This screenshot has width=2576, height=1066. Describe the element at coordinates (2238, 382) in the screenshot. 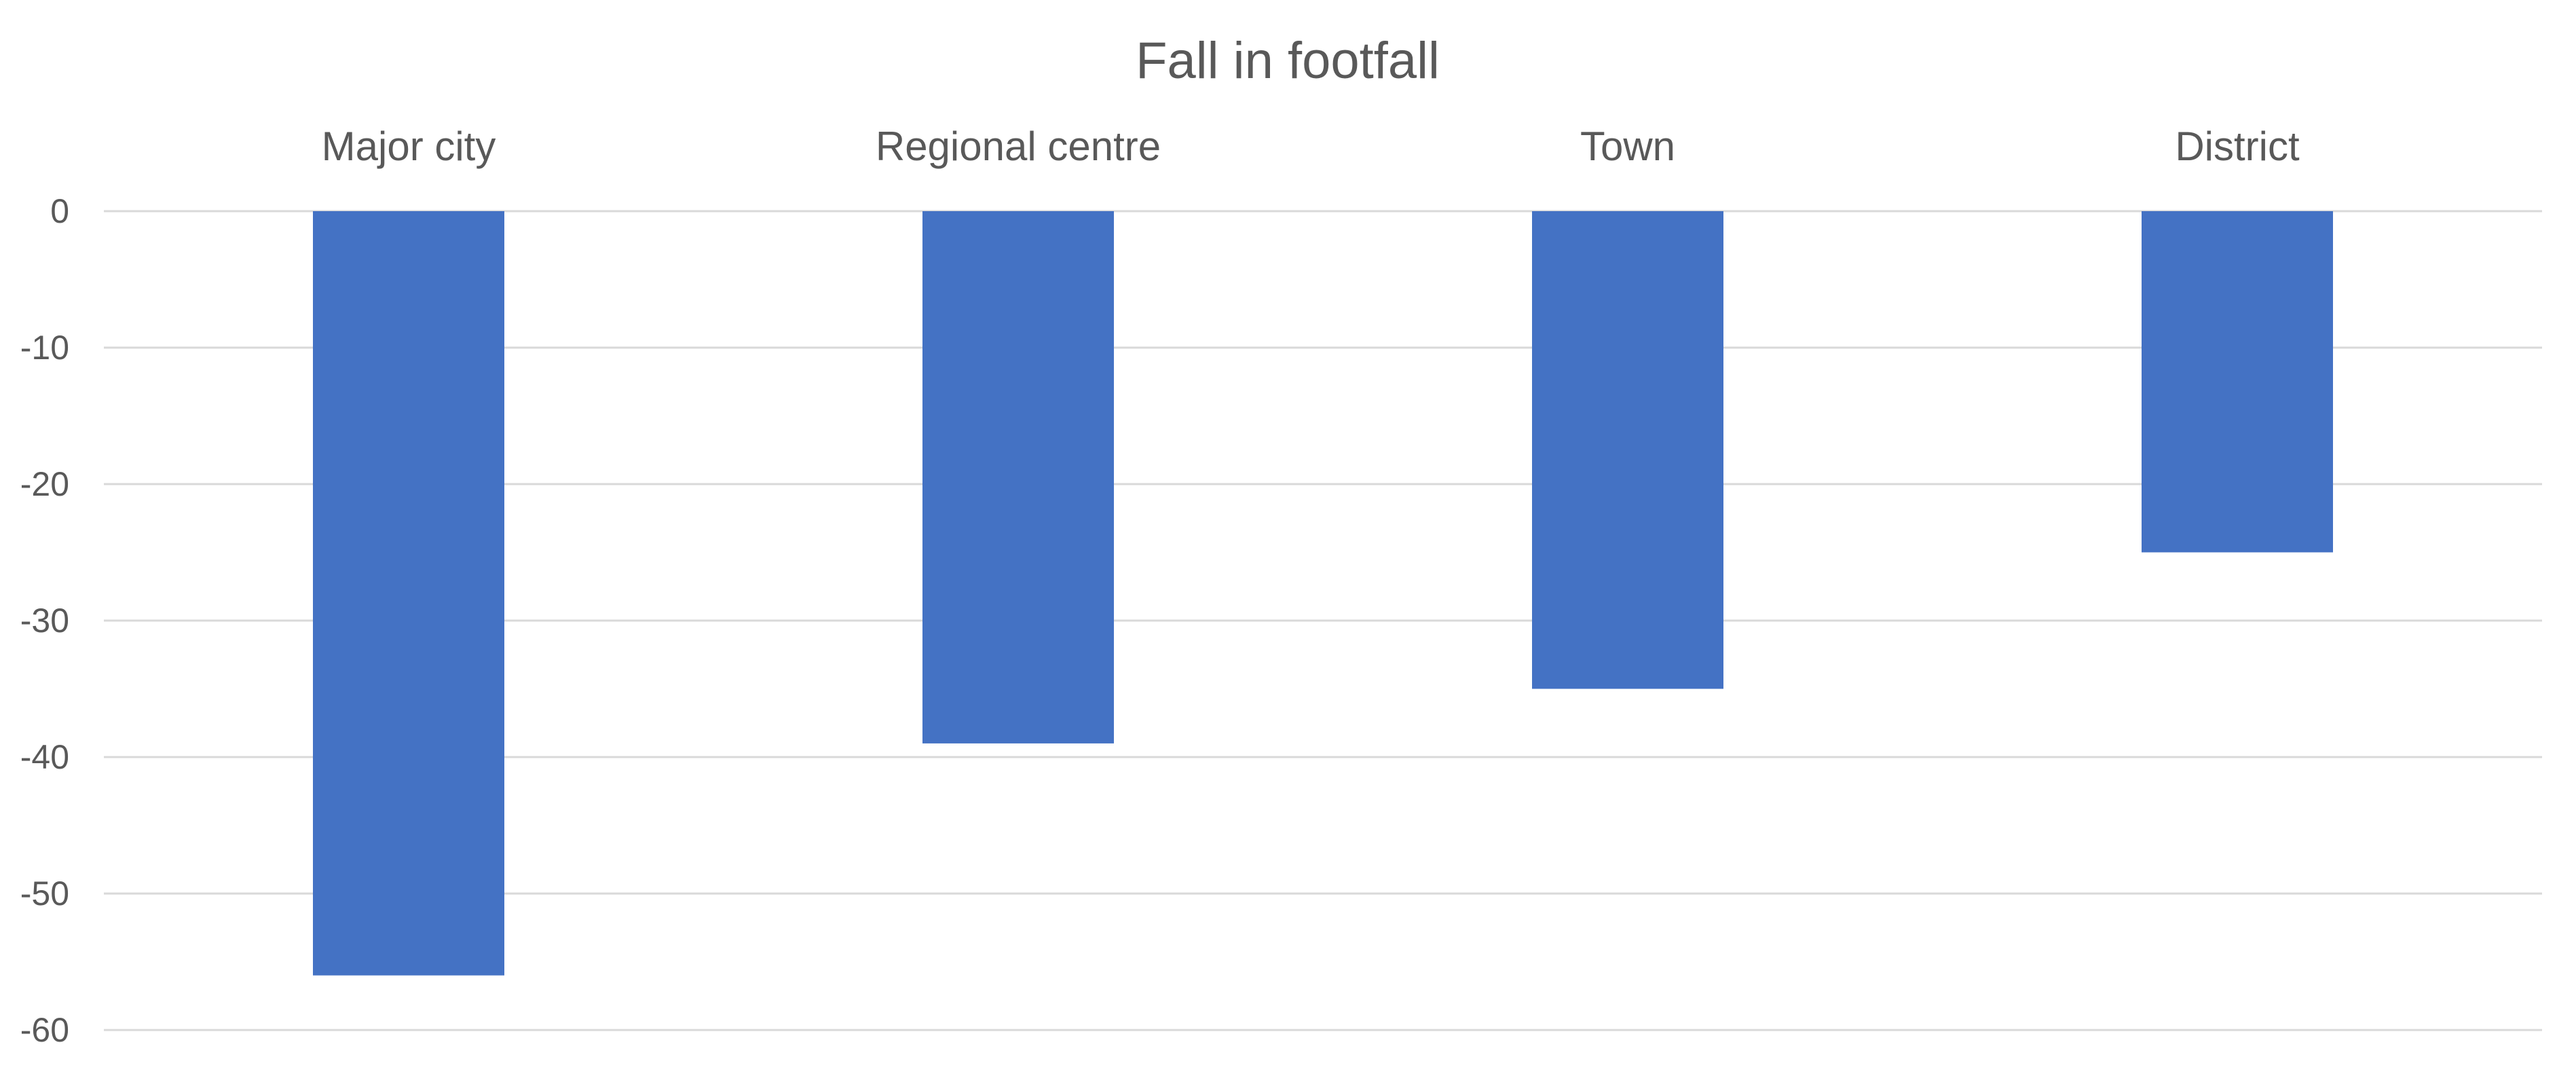

I see `bar-district` at that location.